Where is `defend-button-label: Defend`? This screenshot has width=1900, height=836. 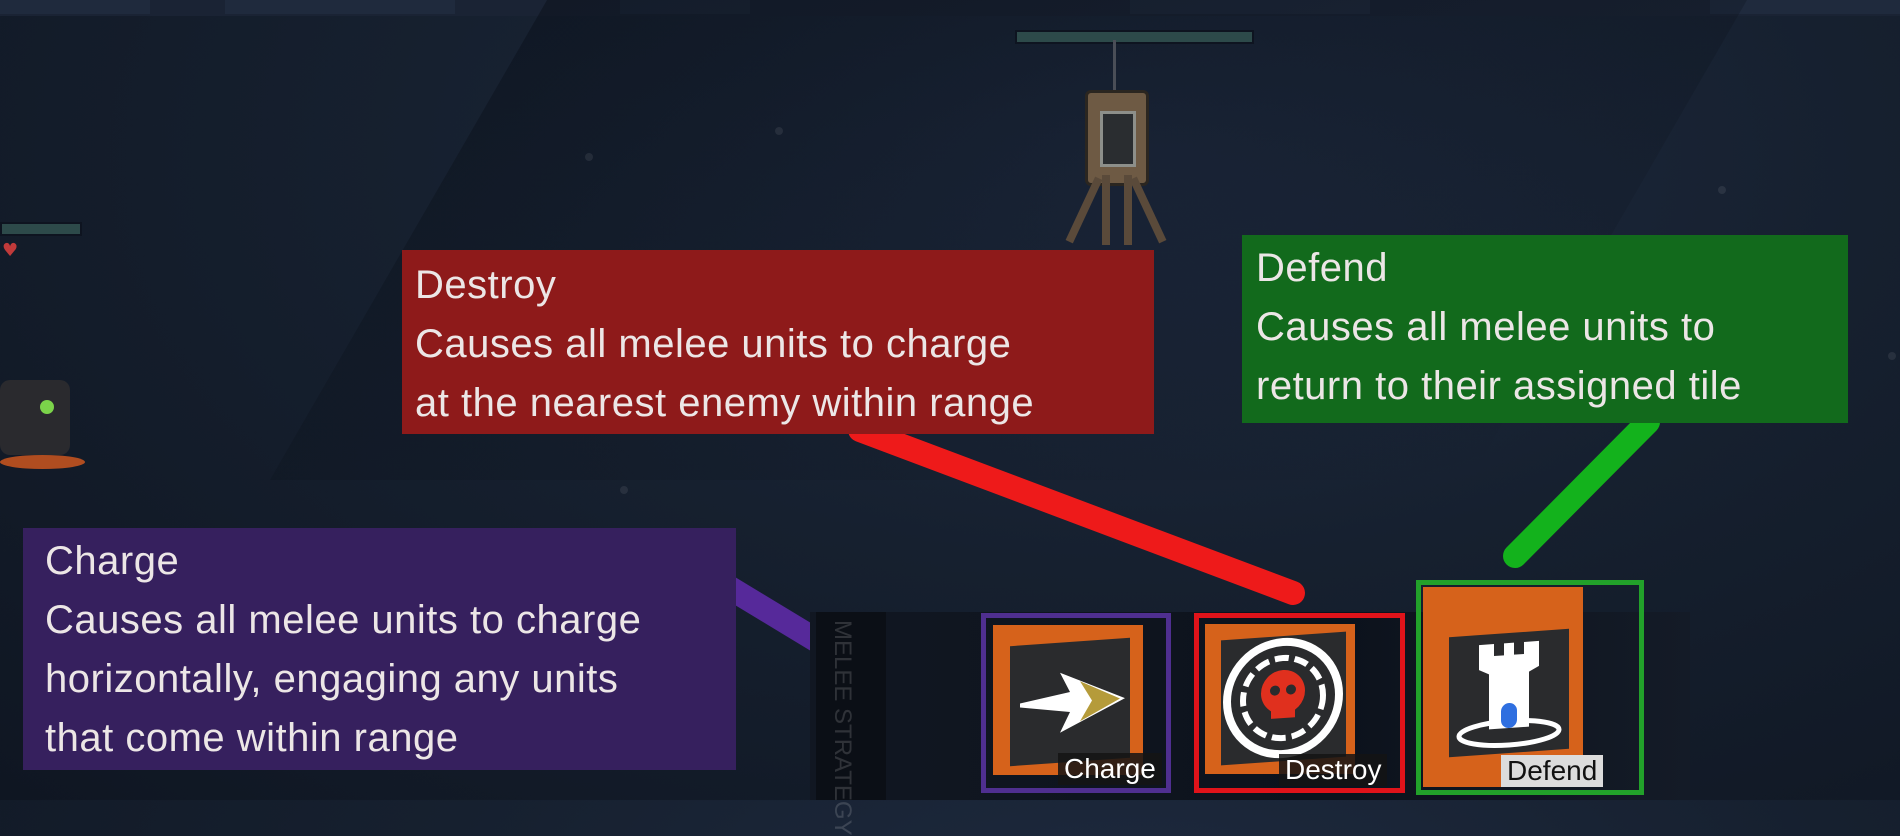 defend-button-label: Defend is located at coordinates (1552, 771).